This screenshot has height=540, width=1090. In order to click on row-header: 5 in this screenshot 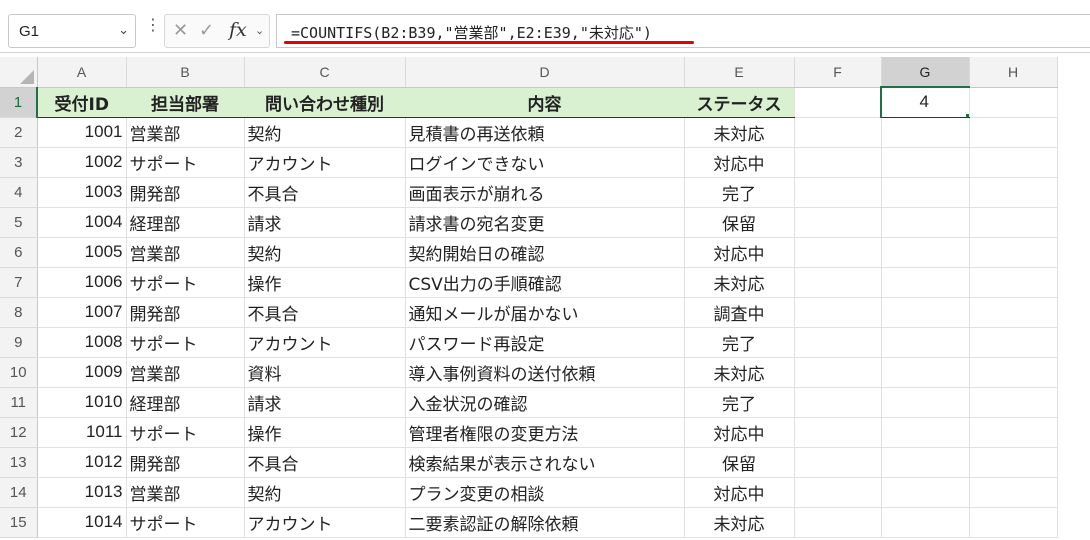, I will do `click(19, 222)`.